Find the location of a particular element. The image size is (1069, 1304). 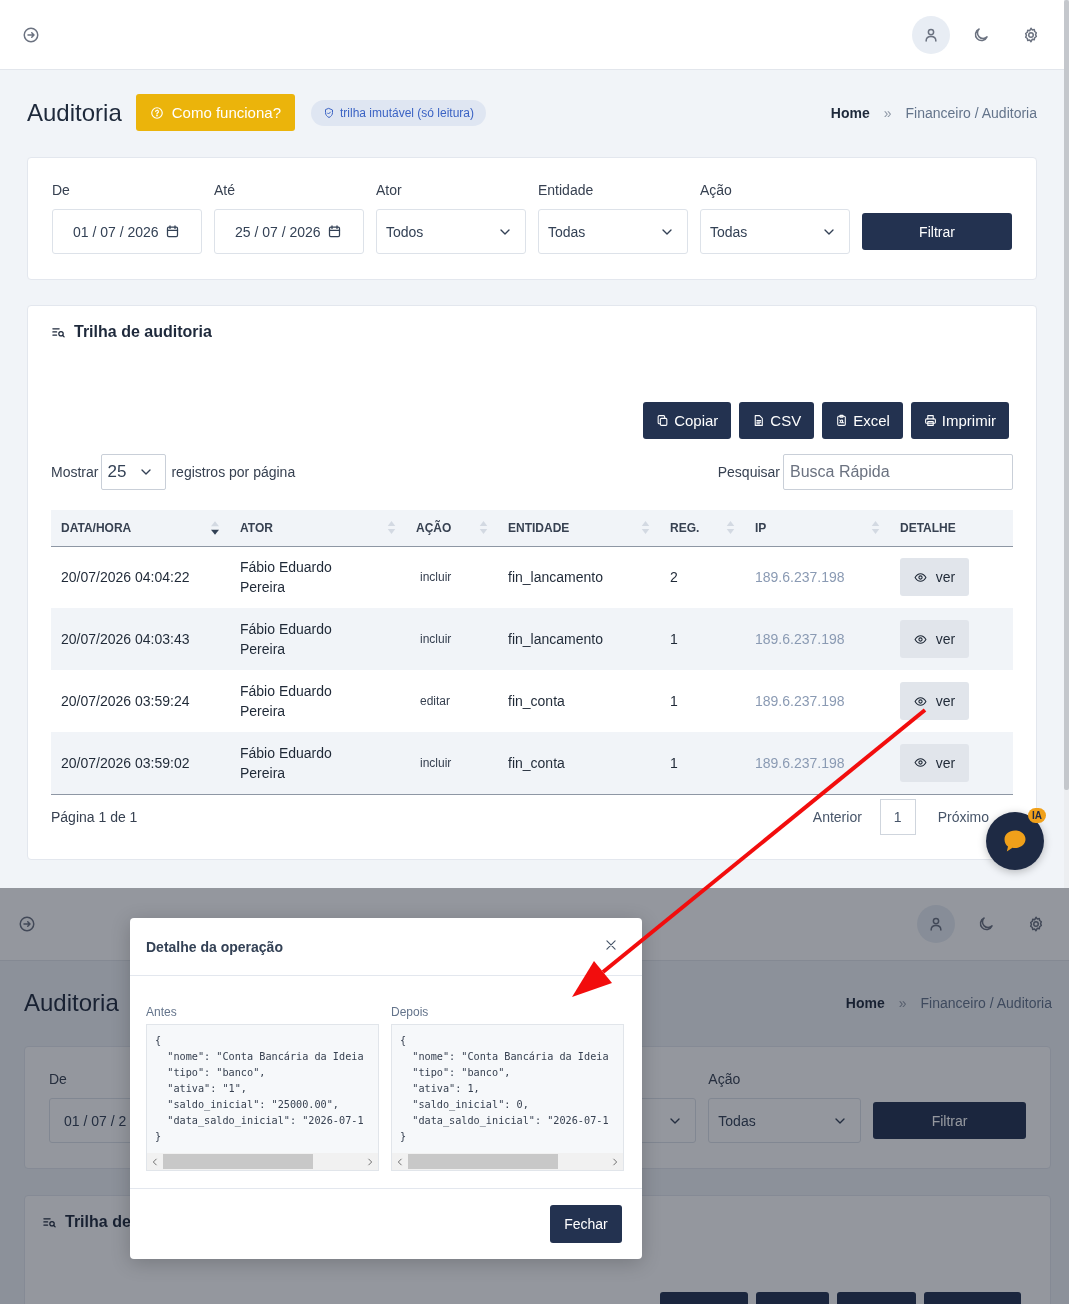

column-header: REG. is located at coordinates (685, 527).